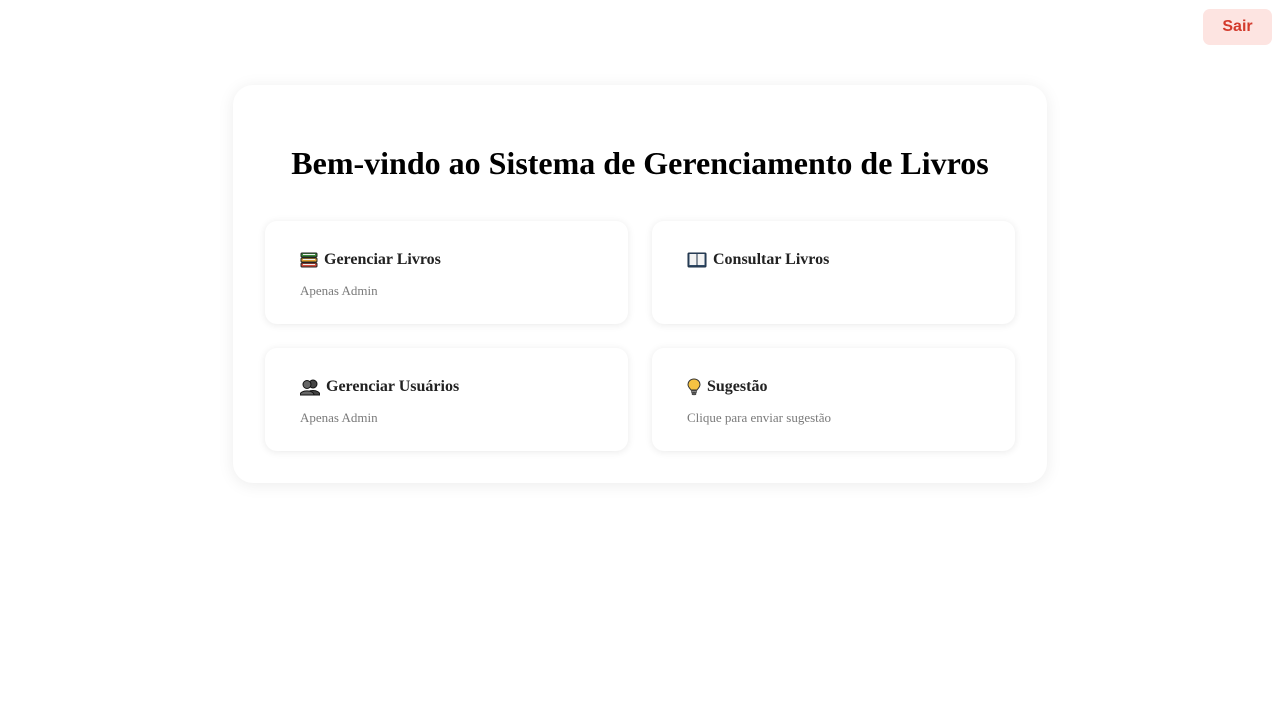 The height and width of the screenshot is (720, 1280). What do you see at coordinates (697, 260) in the screenshot?
I see `open-book-icon` at bounding box center [697, 260].